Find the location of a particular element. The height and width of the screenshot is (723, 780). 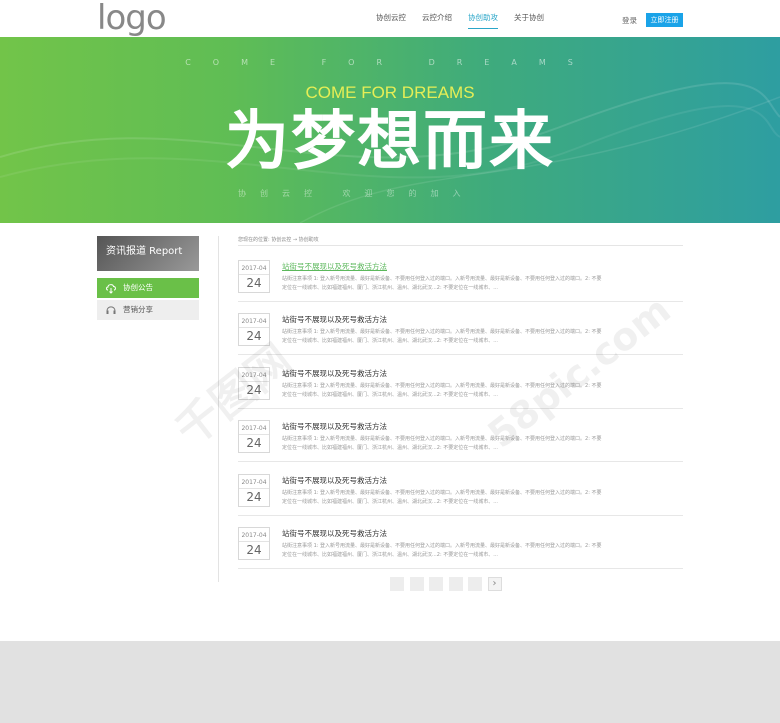

sidebar-item-label: 营销分享 is located at coordinates (138, 309).